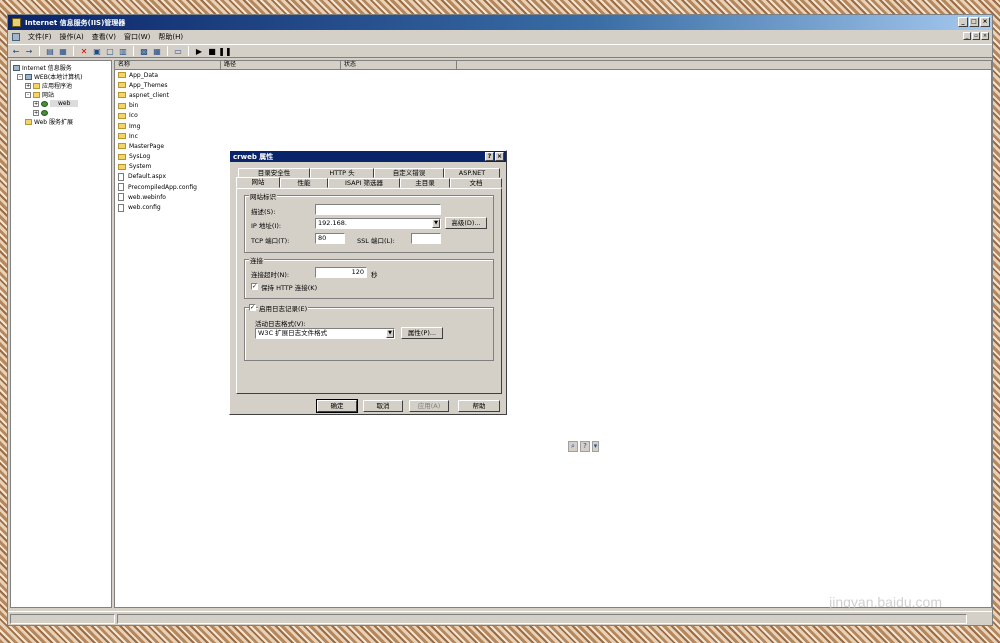 The width and height of the screenshot is (1000, 643). I want to click on tree-web-ext: Web 服务扩展, so click(61, 121).